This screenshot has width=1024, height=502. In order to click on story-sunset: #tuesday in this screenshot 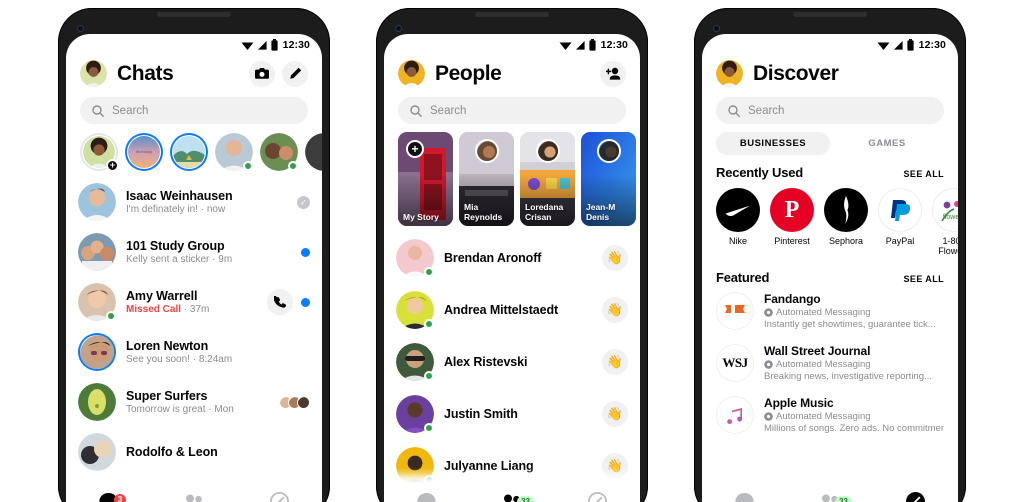, I will do `click(144, 152)`.